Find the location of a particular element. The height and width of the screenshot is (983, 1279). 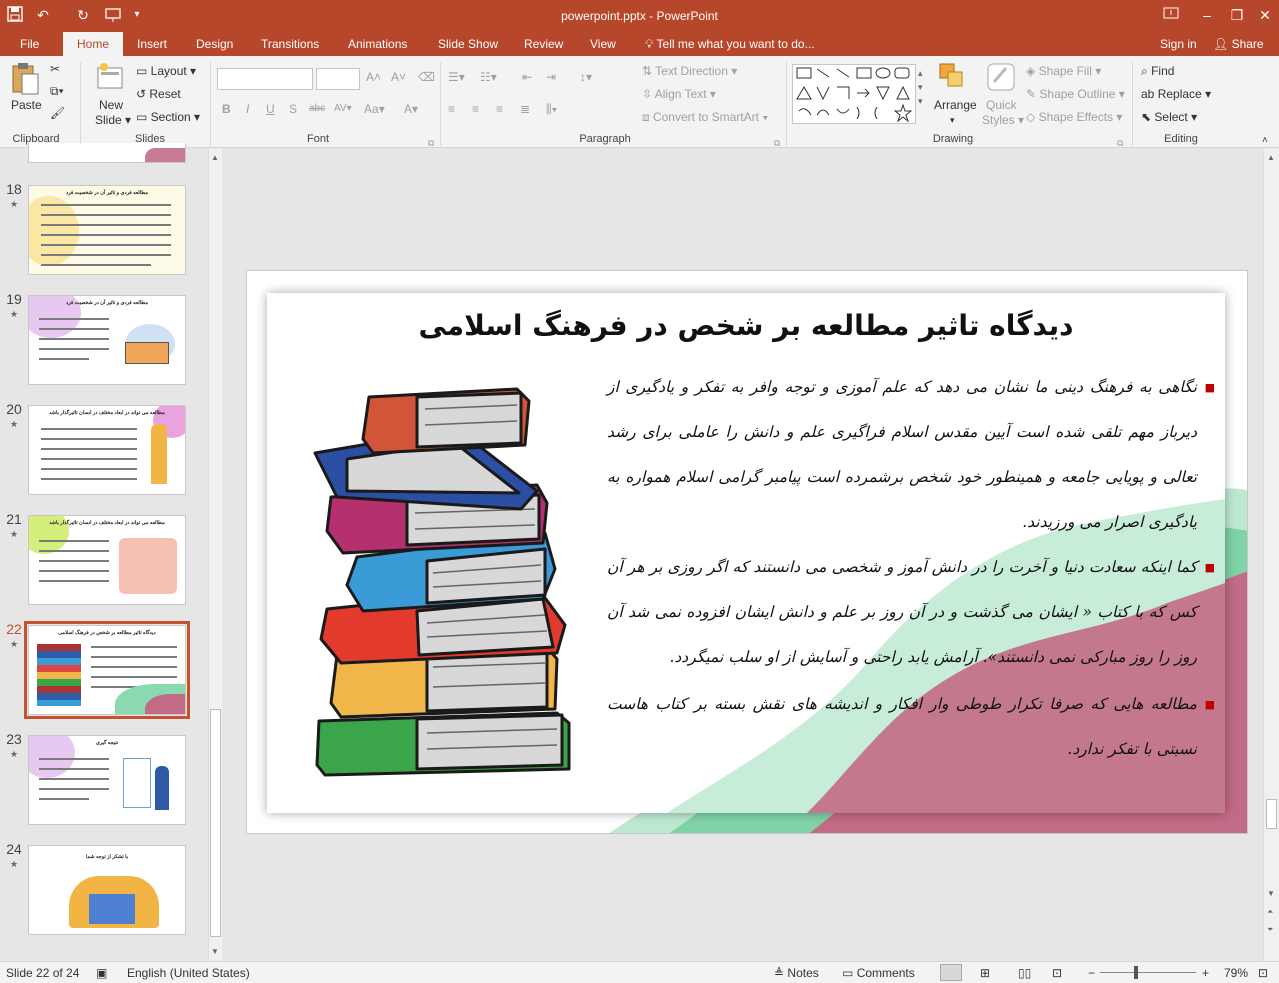

shrink-font-icon: A˅ is located at coordinates (398, 77).